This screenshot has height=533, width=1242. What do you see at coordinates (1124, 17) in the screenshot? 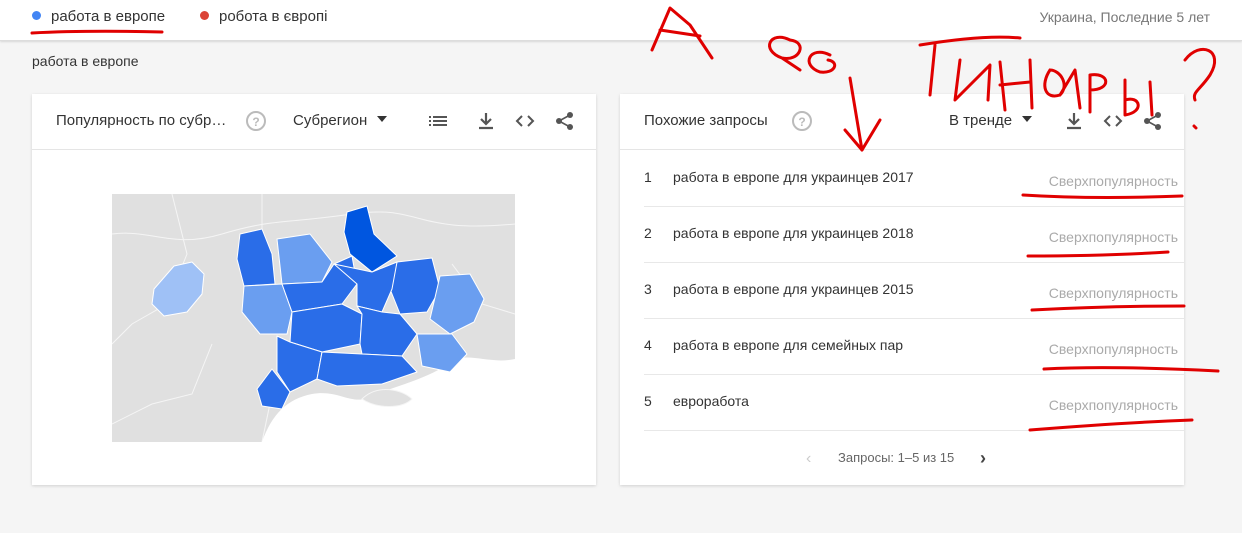
I see `region-period-text: Украина, Последние 5 лет` at bounding box center [1124, 17].